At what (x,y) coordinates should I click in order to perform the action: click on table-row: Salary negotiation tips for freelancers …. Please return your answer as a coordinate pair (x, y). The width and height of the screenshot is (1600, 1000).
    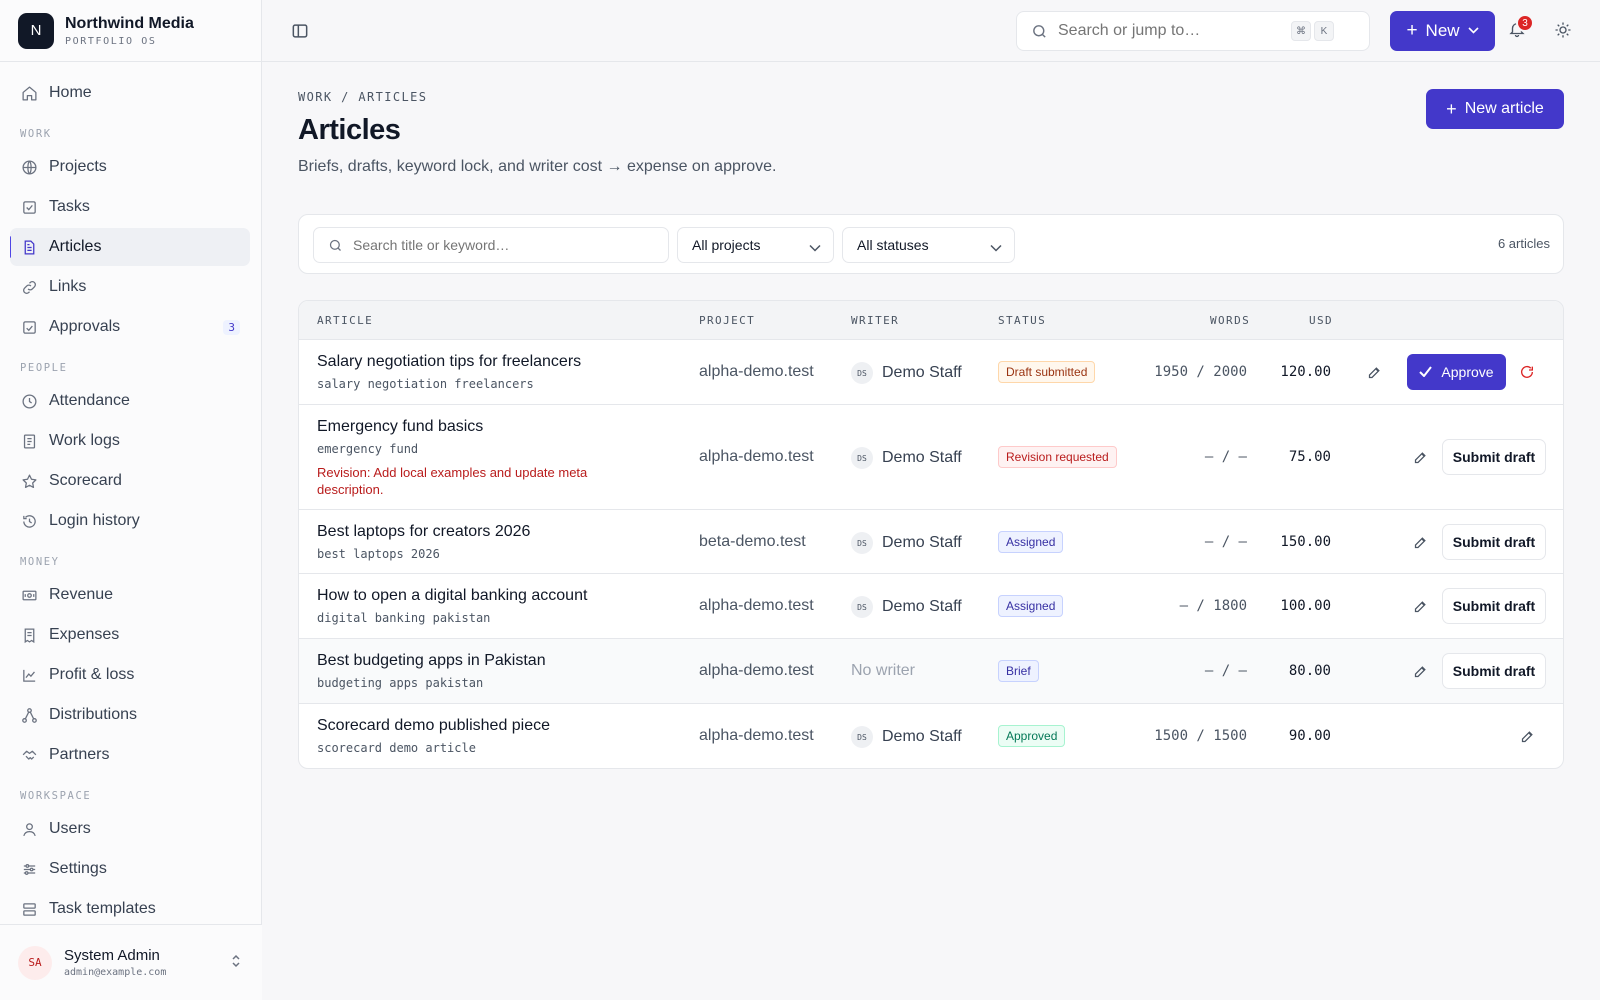
    Looking at the image, I should click on (931, 372).